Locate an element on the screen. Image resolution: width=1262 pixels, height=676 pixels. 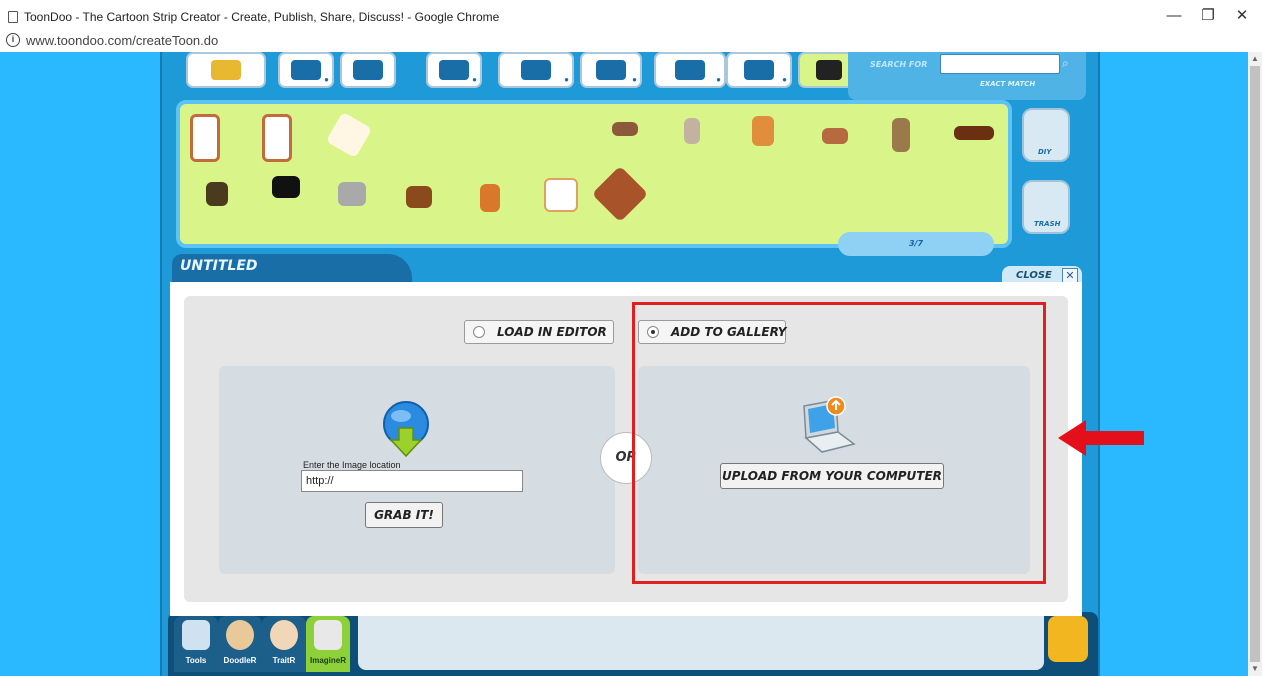
tools-label: Tools is located at coordinates (196, 660).